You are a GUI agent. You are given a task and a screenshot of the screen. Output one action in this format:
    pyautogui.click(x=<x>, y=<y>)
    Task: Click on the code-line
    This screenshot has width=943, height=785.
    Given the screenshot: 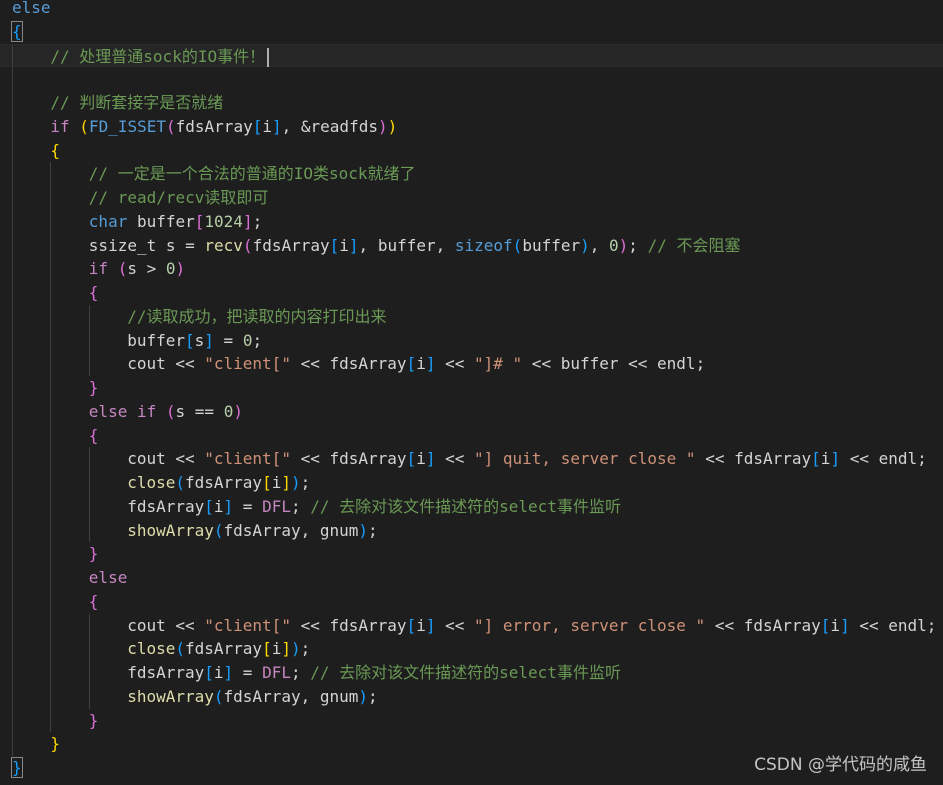 What is the action you would take?
    pyautogui.click(x=471, y=79)
    